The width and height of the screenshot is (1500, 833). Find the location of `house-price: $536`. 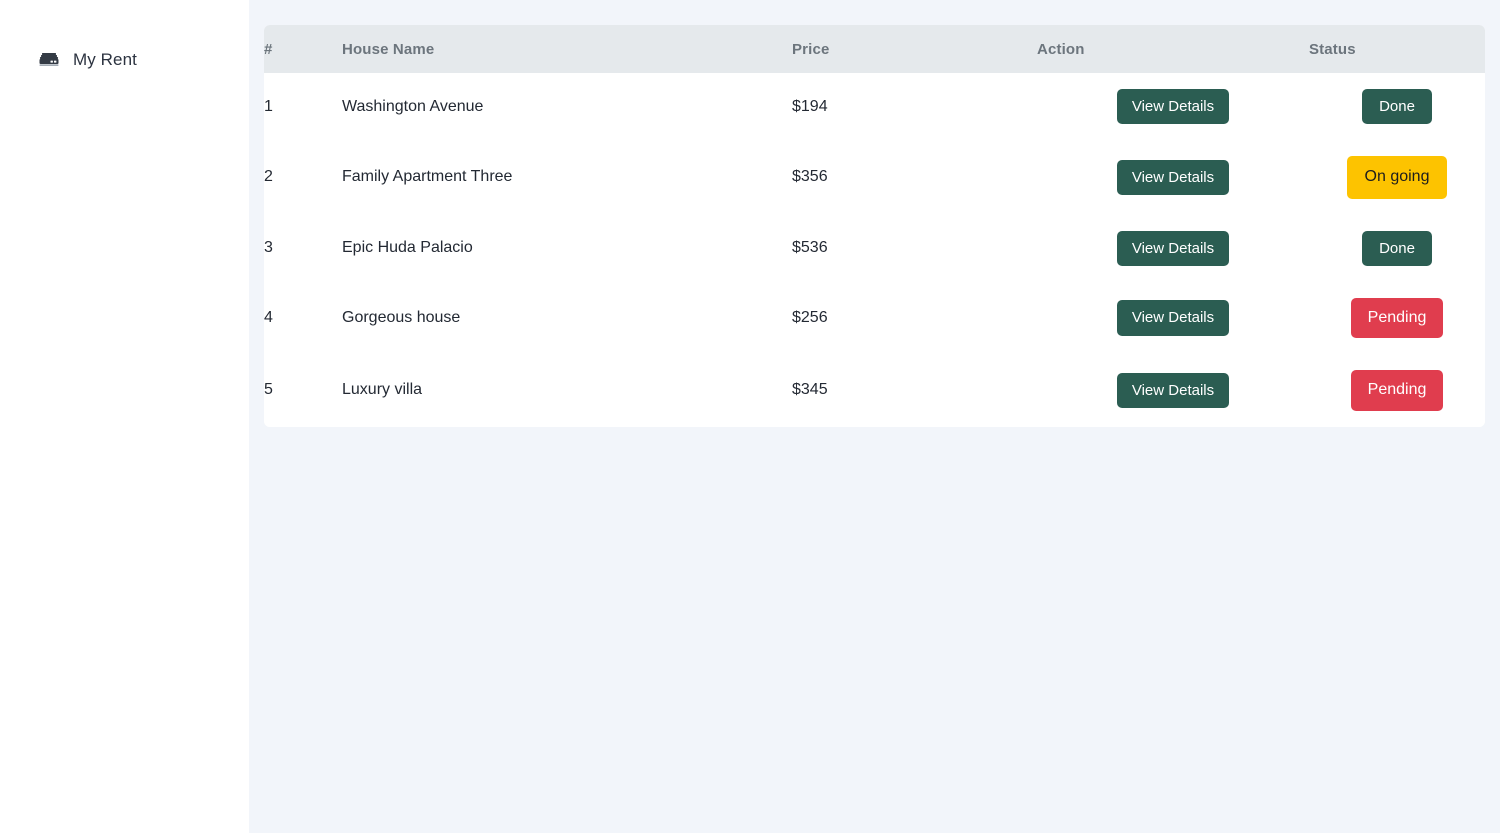

house-price: $536 is located at coordinates (914, 248).